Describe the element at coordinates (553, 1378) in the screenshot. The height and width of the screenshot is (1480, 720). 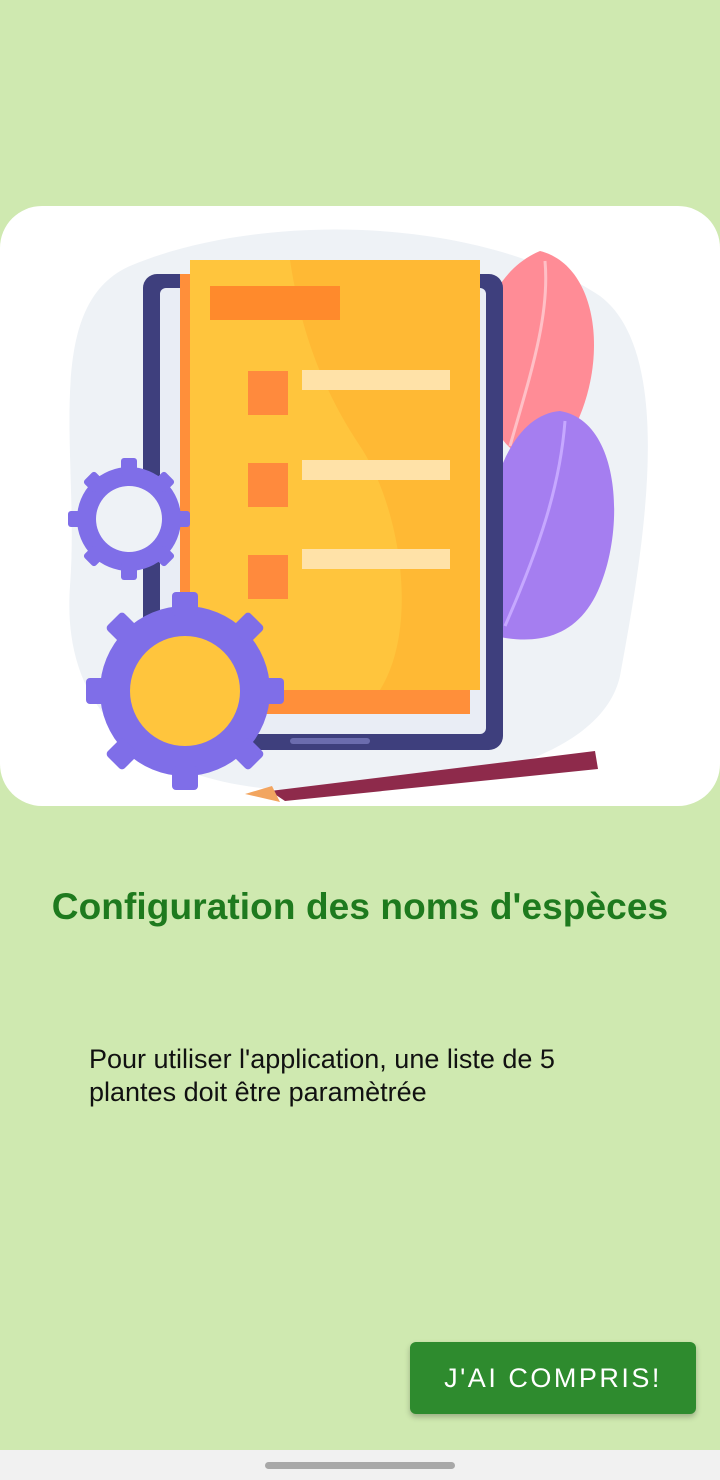
I see `understood-button: J'AI COMPRIS!` at that location.